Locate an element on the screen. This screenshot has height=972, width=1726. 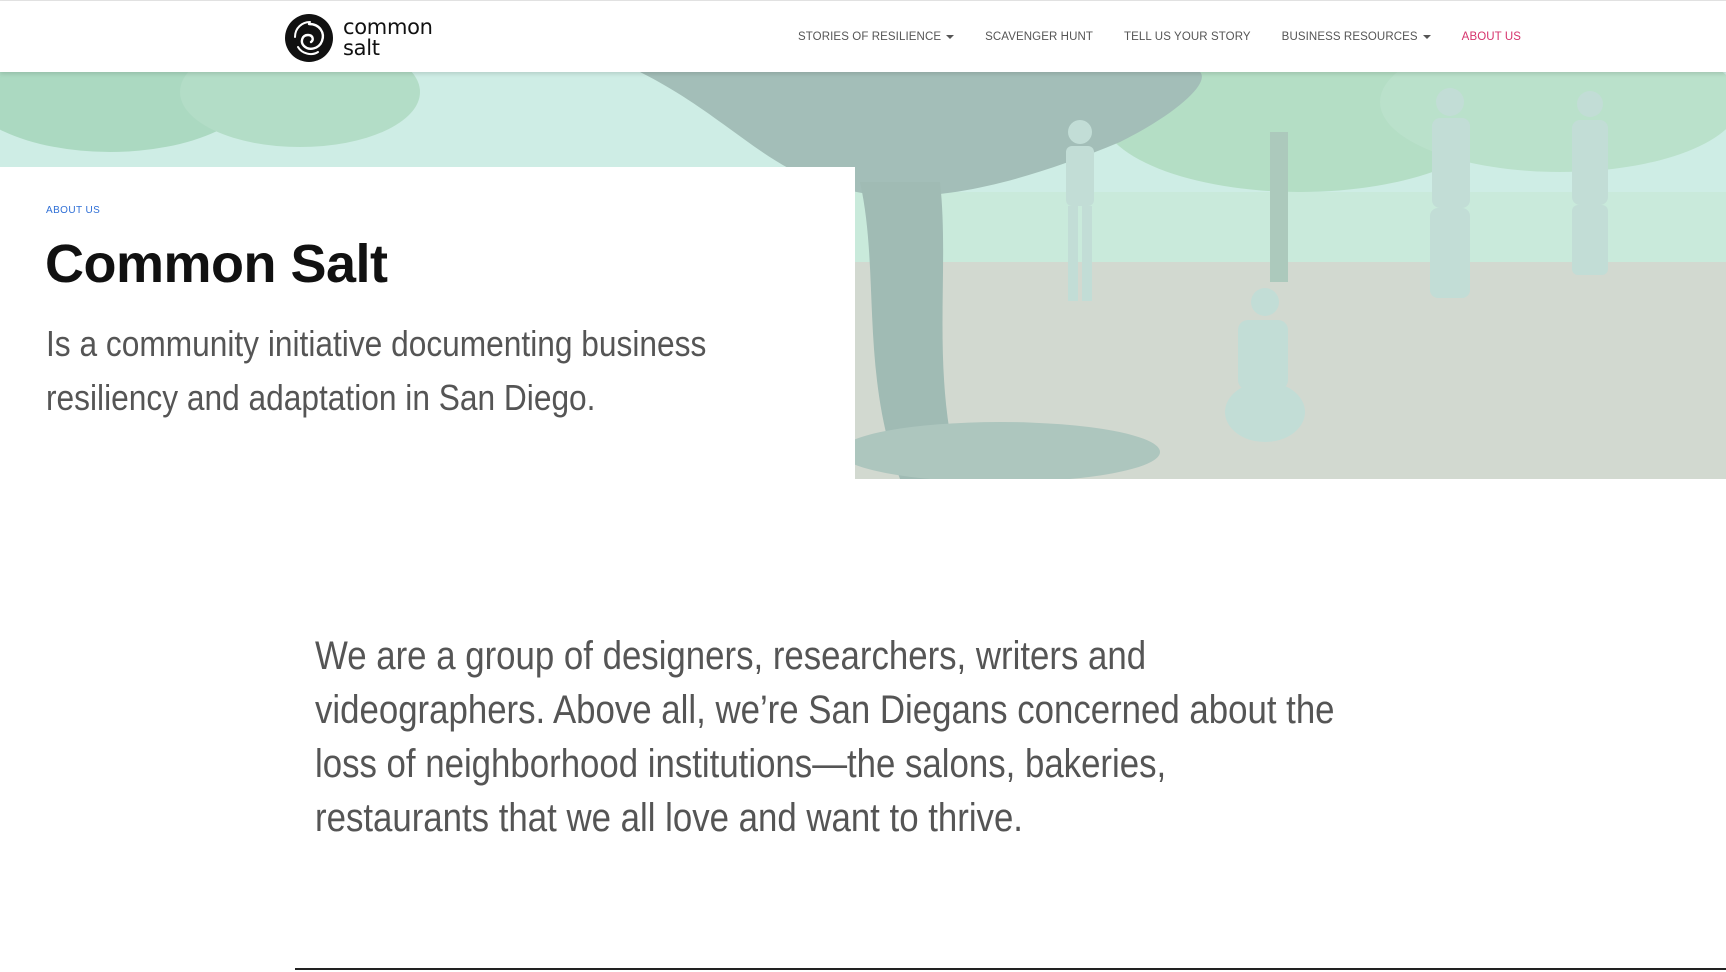
nav-label: STORIES OF RESILIENCE is located at coordinates (870, 36).